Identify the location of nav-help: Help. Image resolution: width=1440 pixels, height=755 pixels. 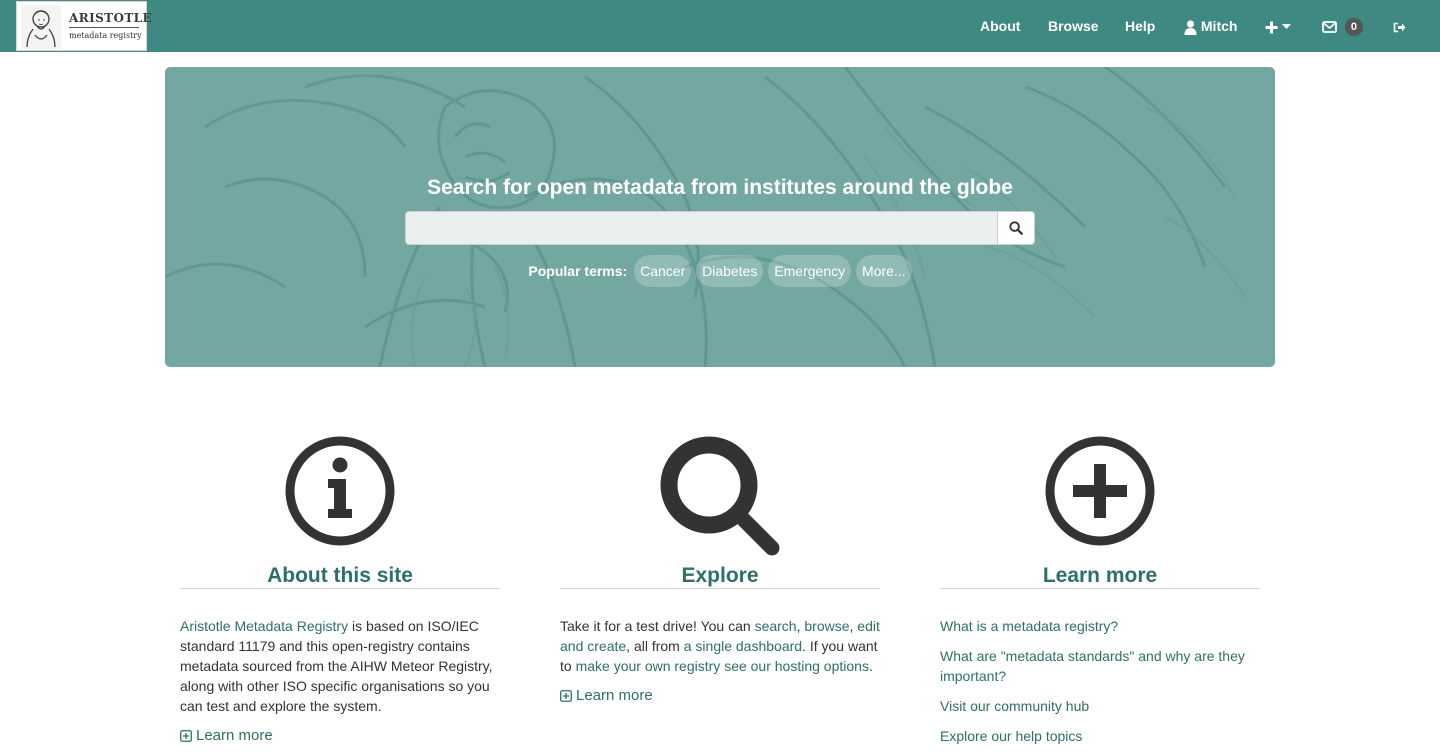
(1140, 26).